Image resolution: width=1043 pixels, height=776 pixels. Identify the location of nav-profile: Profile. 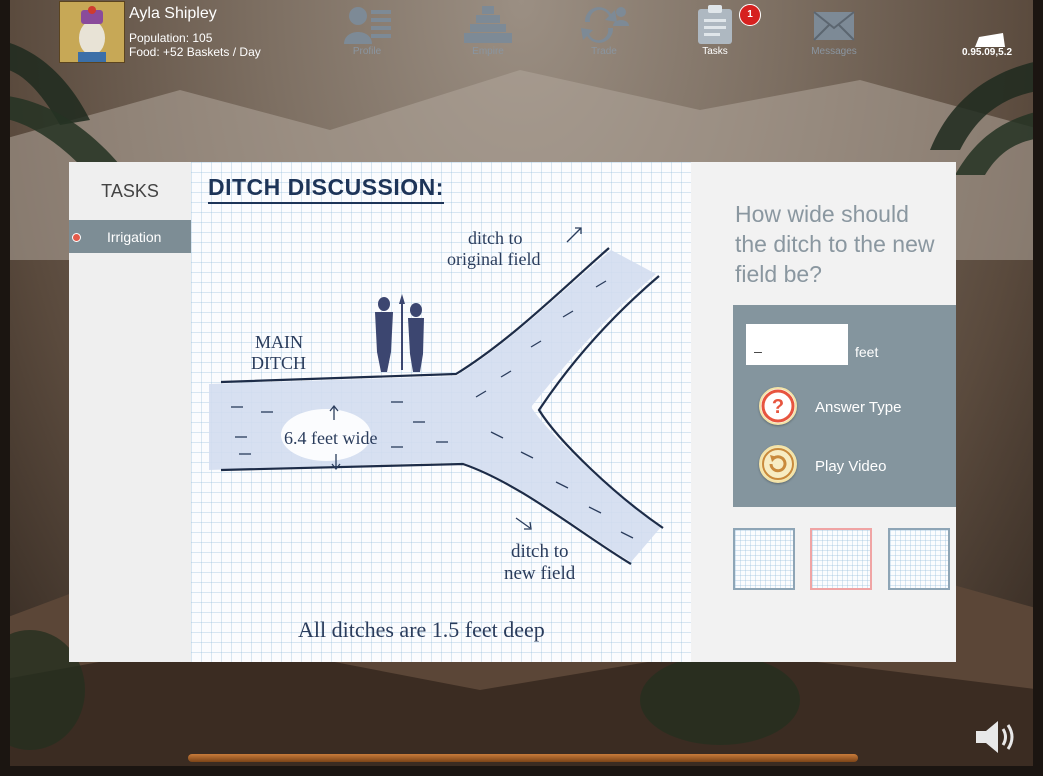
(367, 30).